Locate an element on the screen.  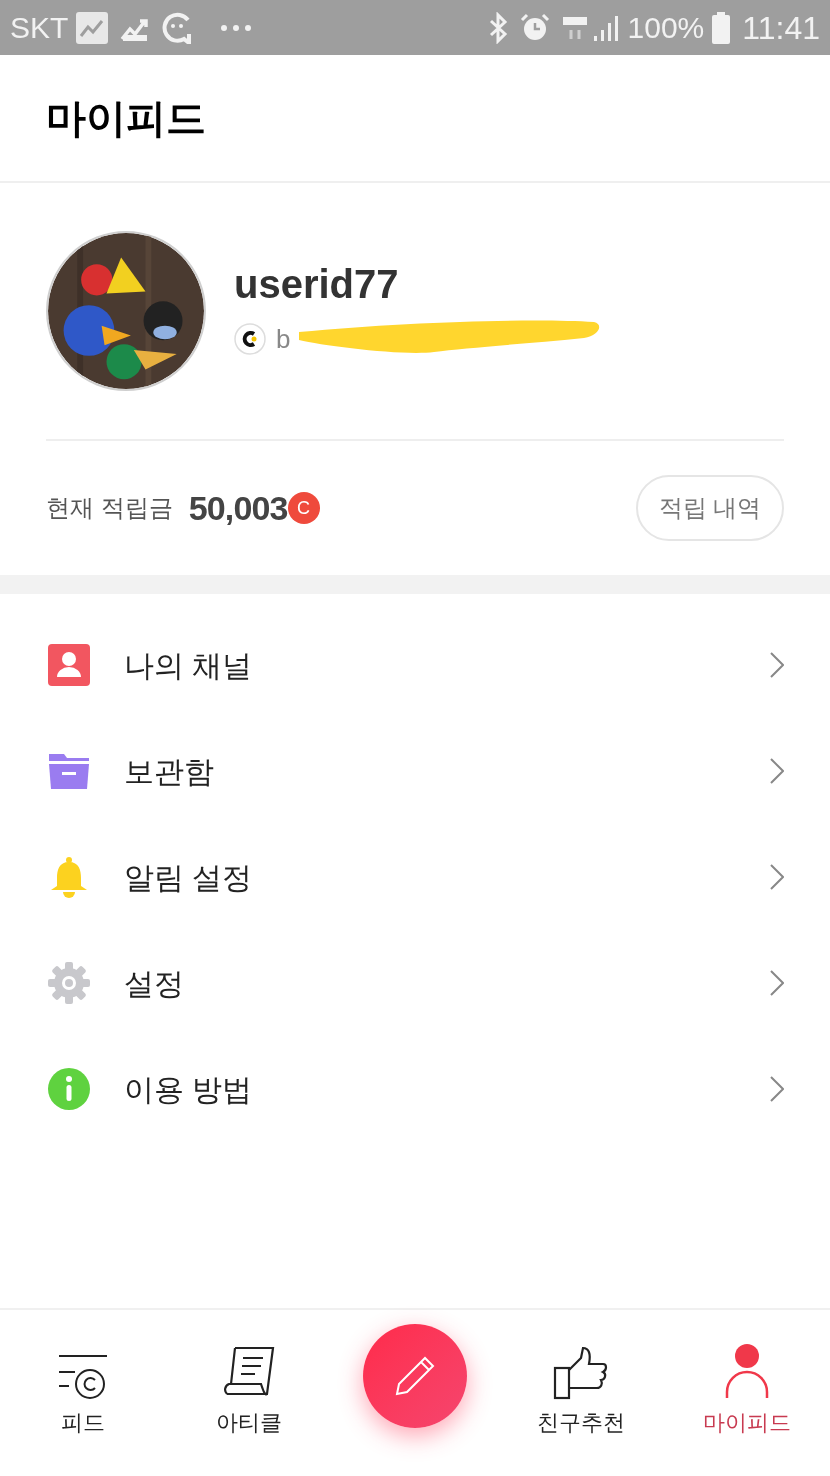
signal-icon is located at coordinates (605, 27).